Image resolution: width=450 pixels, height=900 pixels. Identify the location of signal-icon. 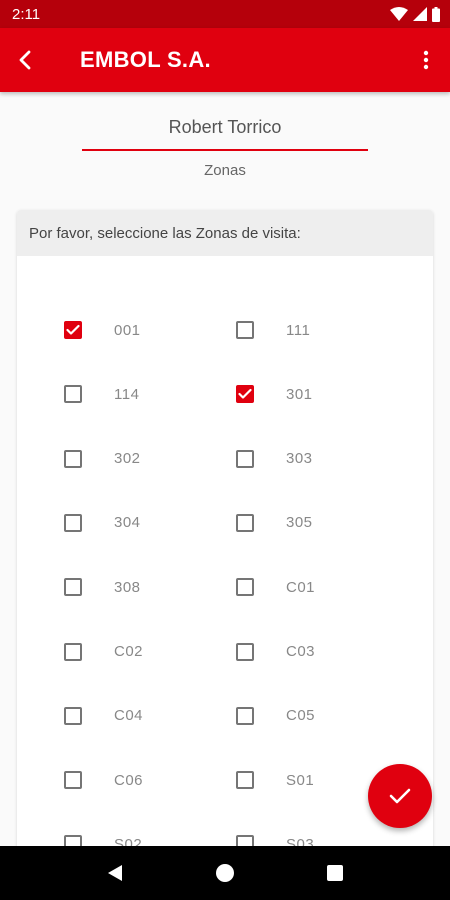
(420, 14).